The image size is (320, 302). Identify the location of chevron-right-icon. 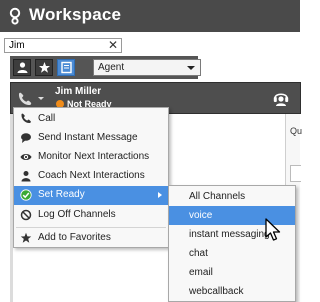
(160, 195).